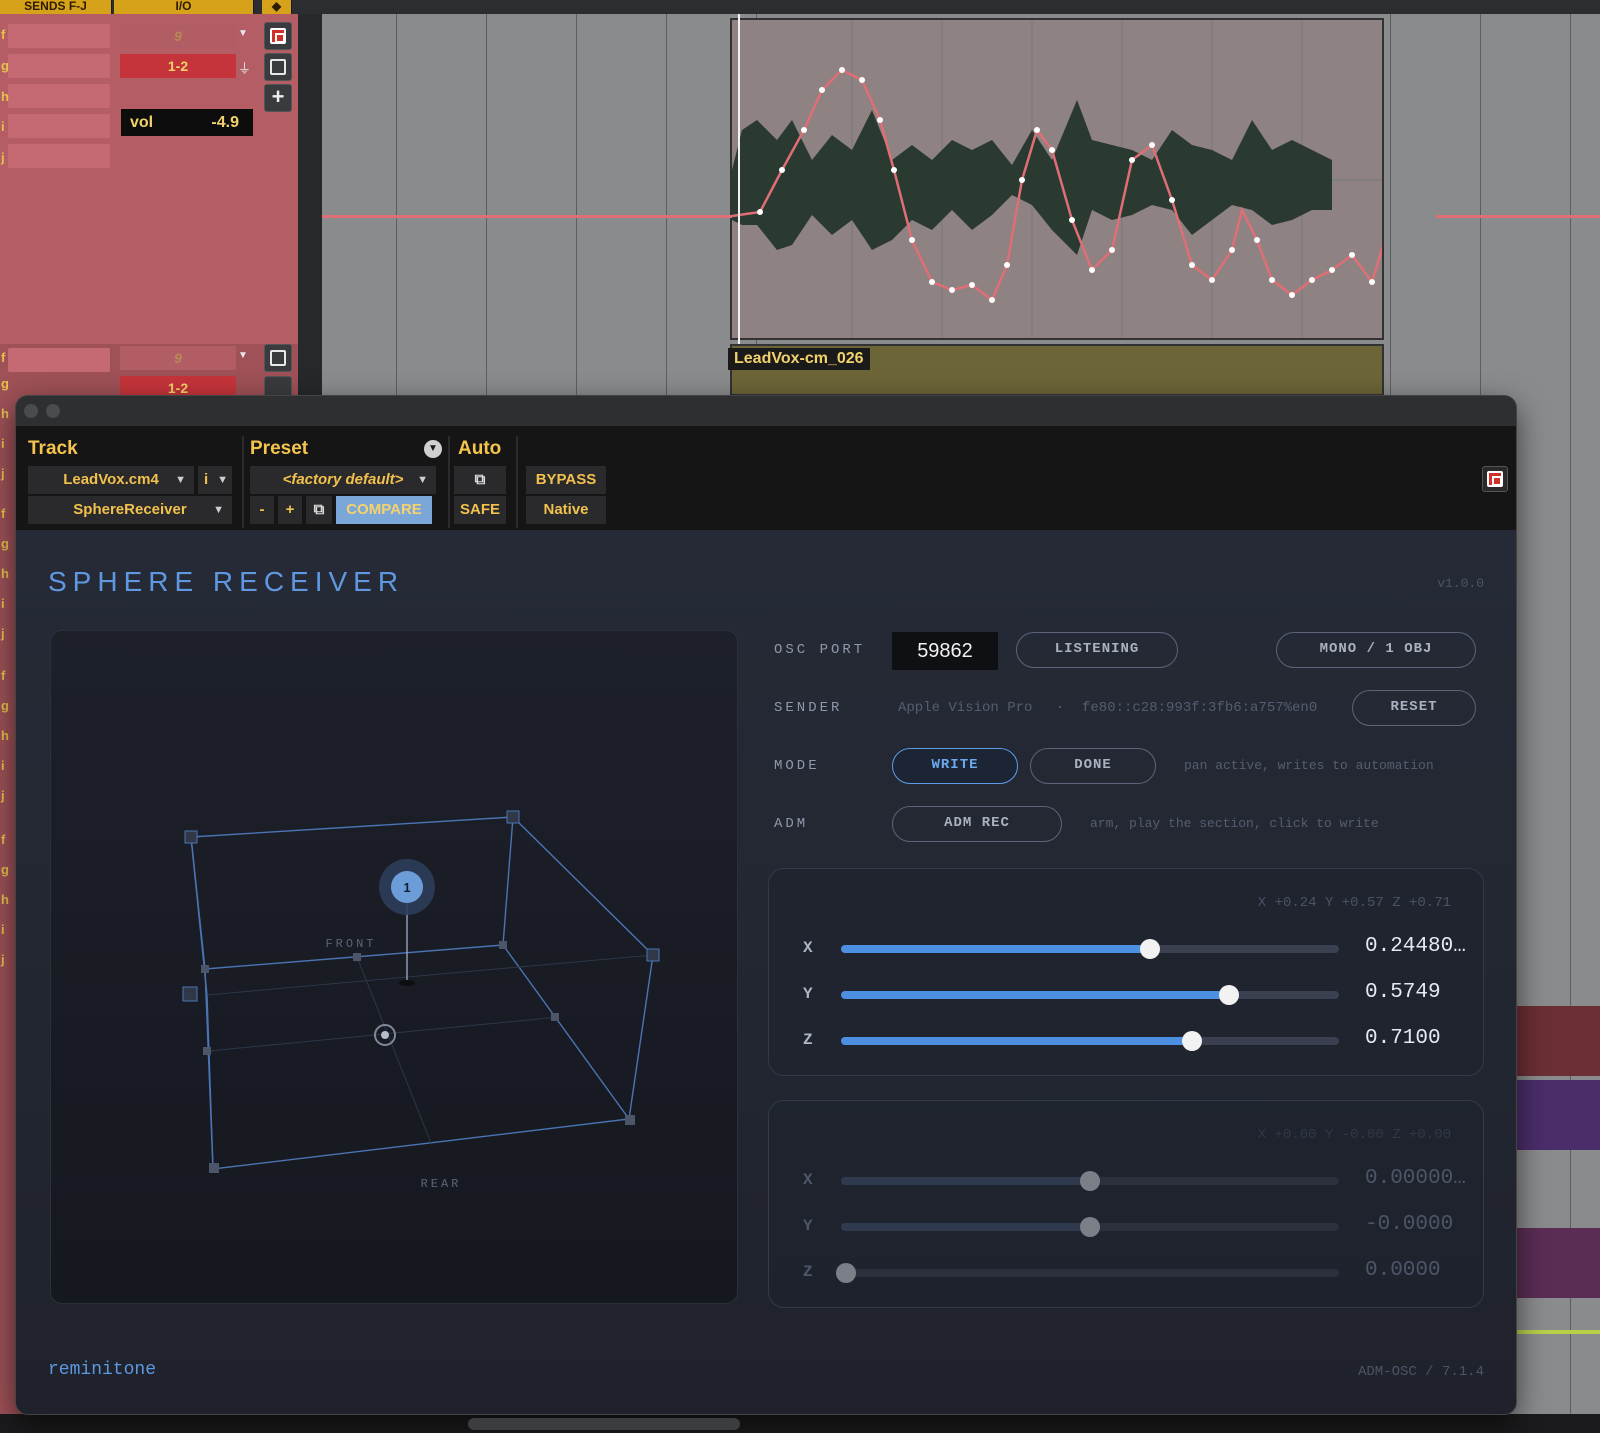  Describe the element at coordinates (995, 949) in the screenshot. I see `slider-fill` at that location.